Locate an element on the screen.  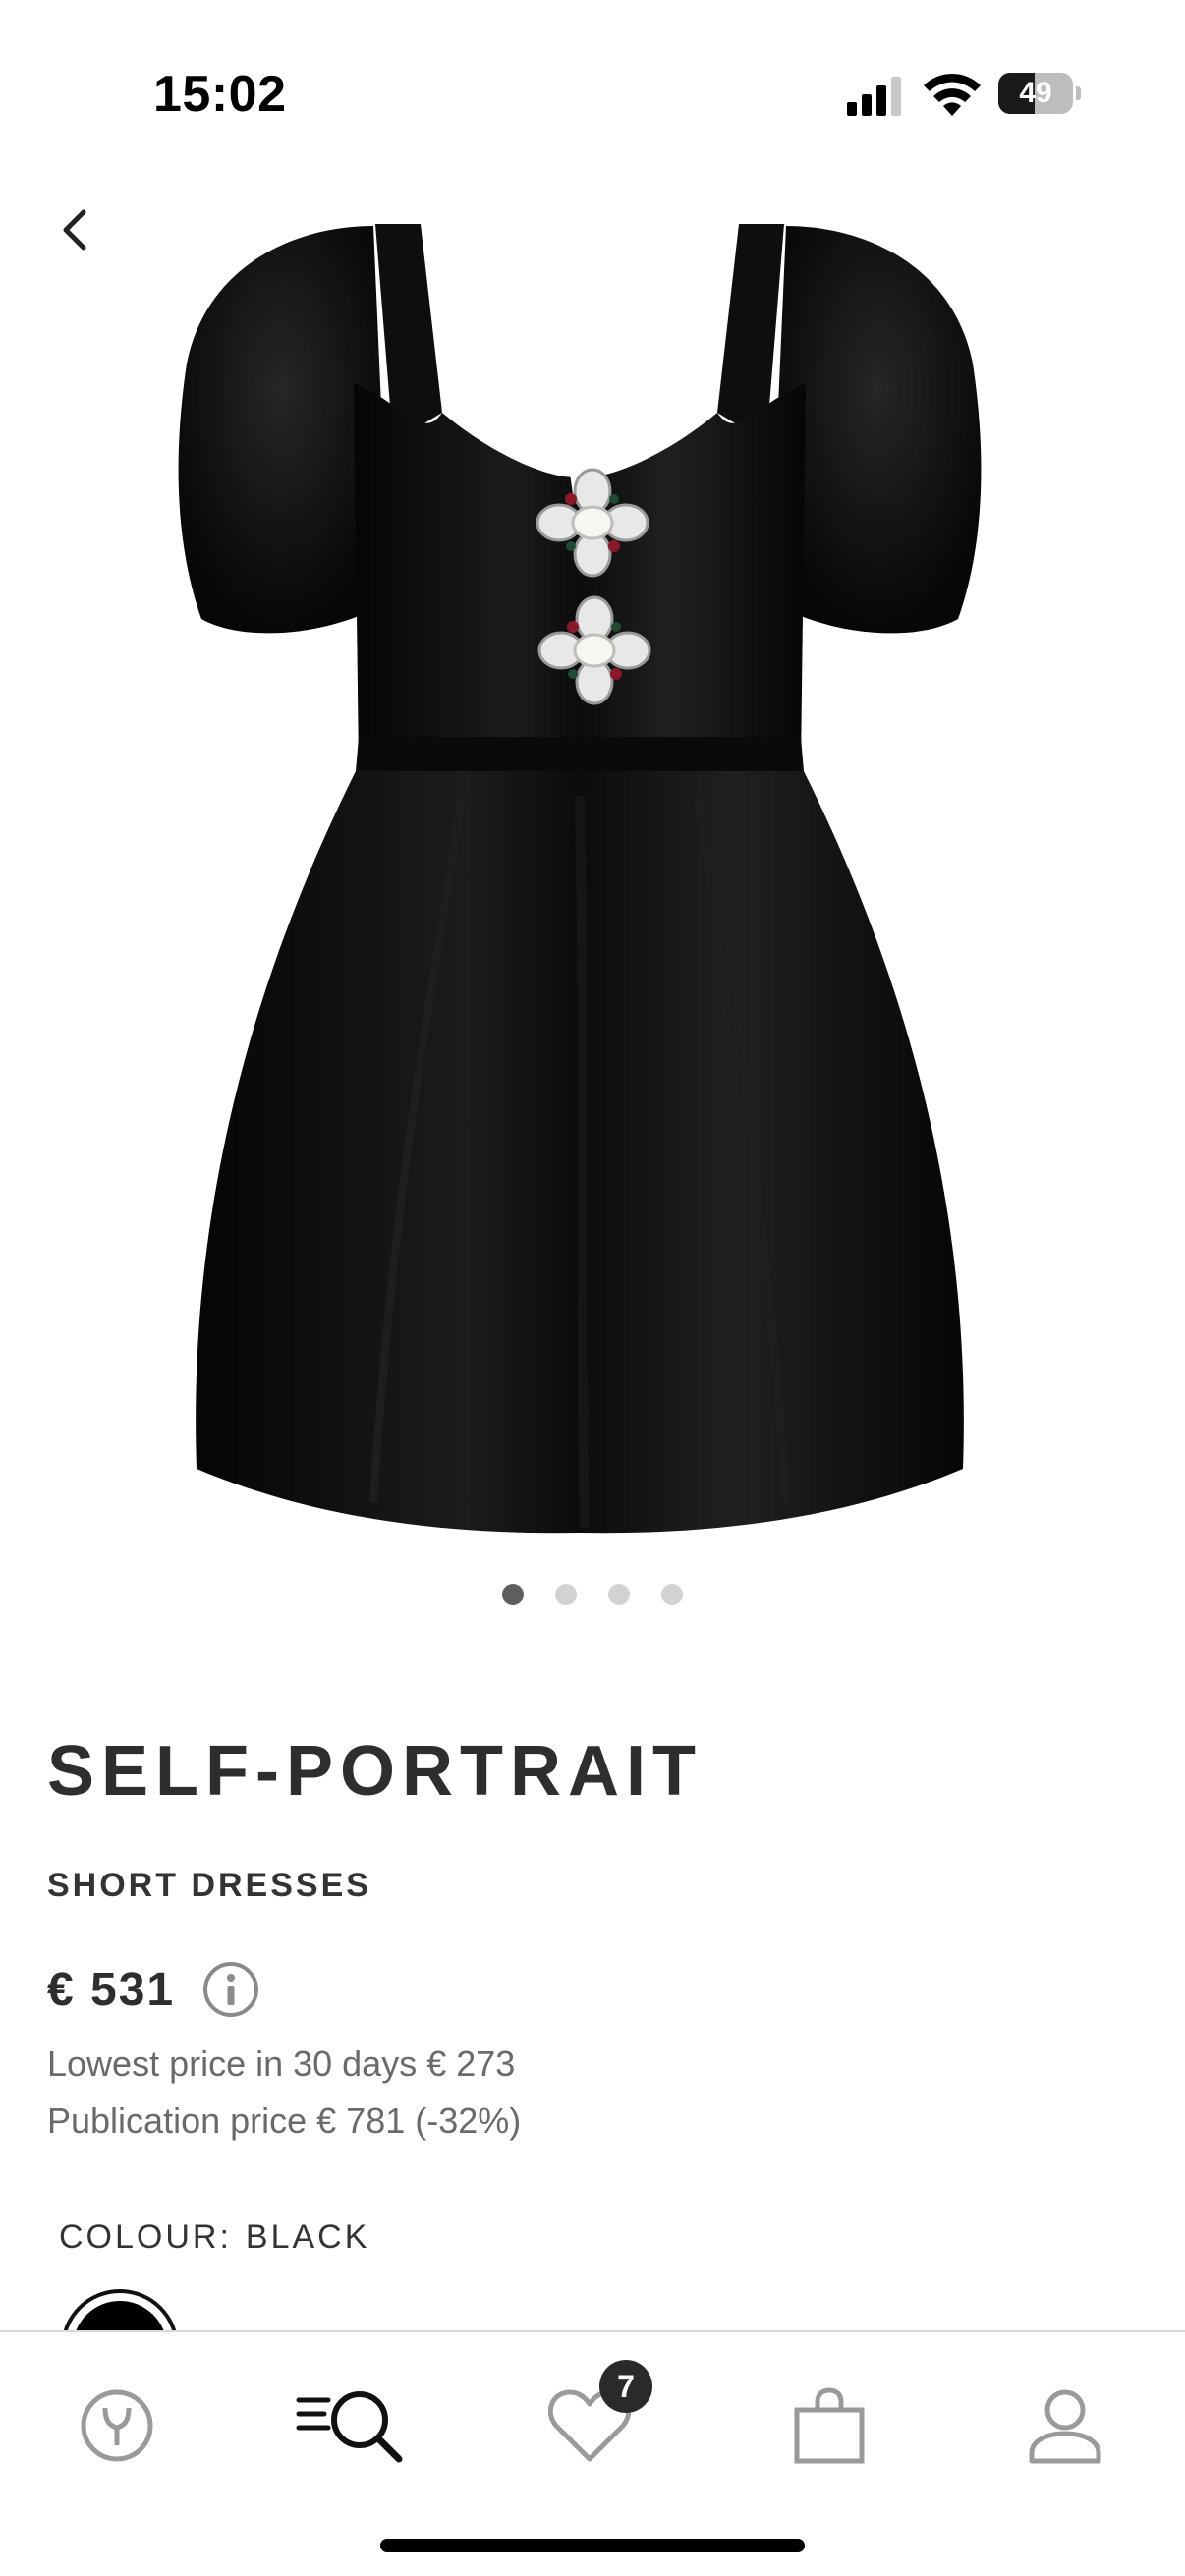
menu-search-icon is located at coordinates (350, 2427).